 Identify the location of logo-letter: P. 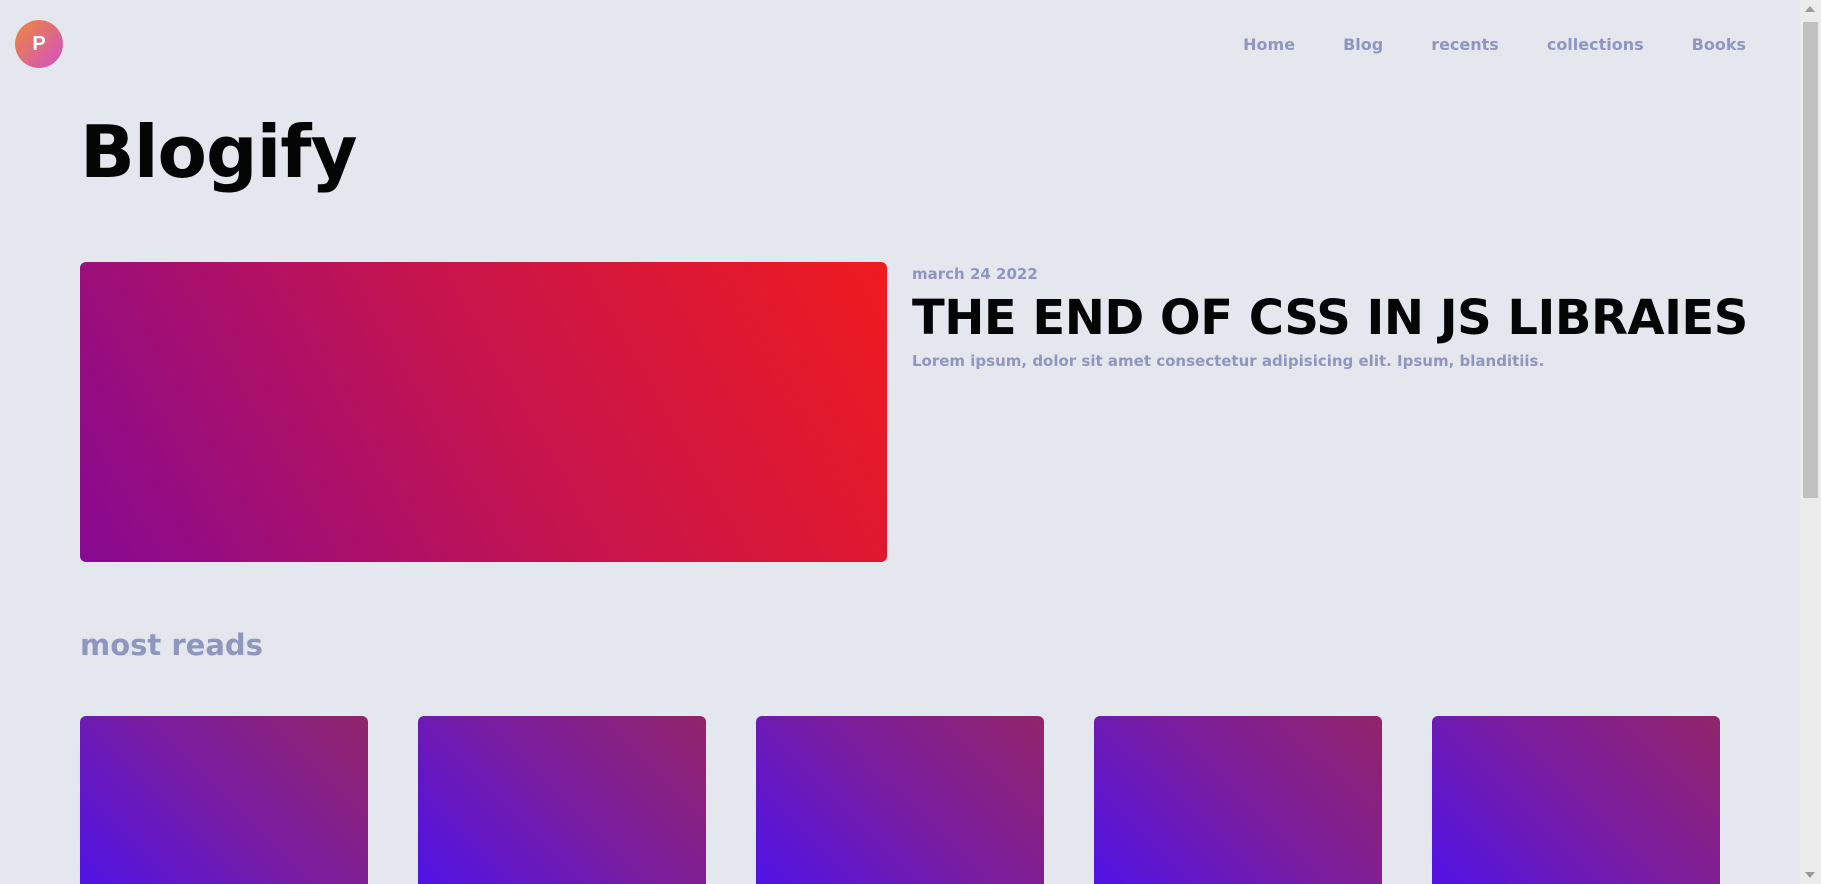
(39, 43).